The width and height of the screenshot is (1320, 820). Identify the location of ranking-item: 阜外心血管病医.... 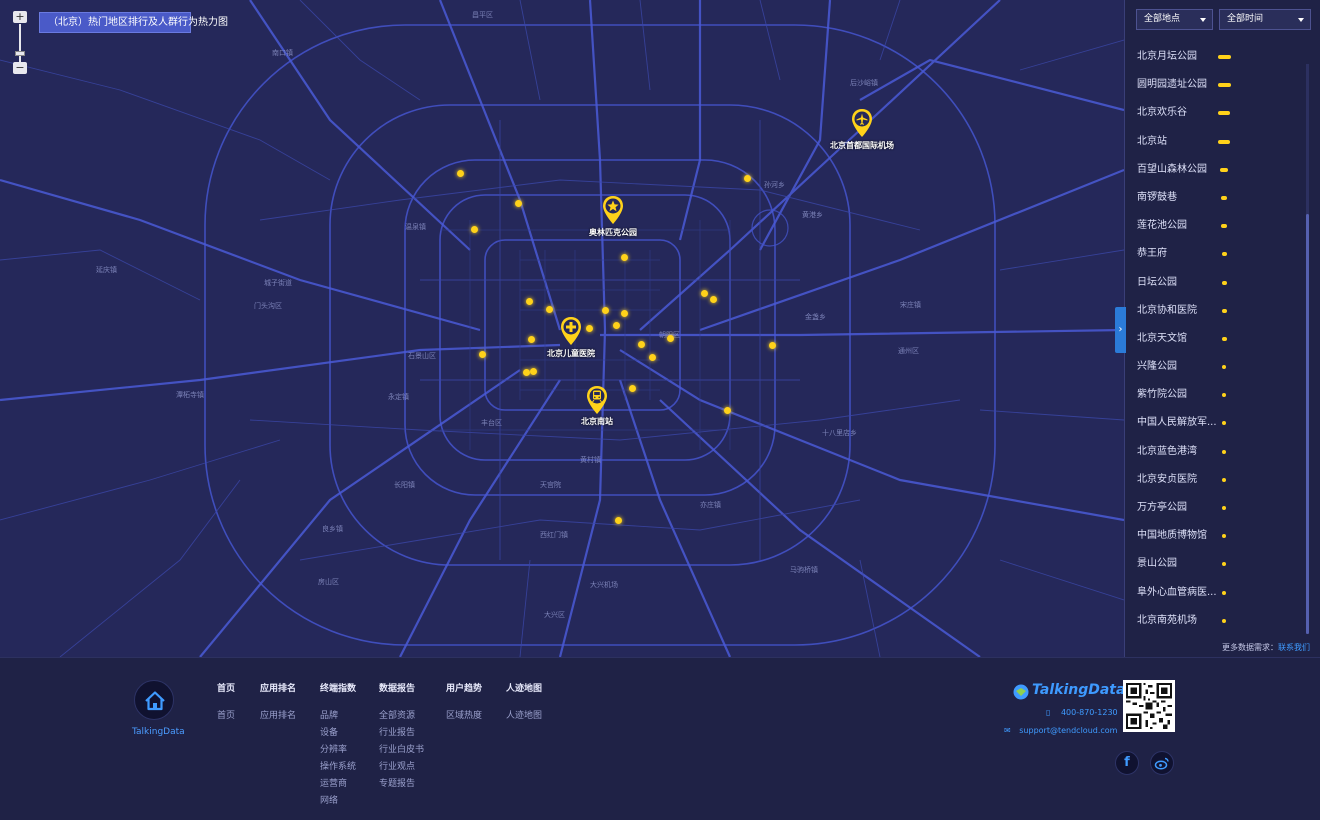
(1215, 593).